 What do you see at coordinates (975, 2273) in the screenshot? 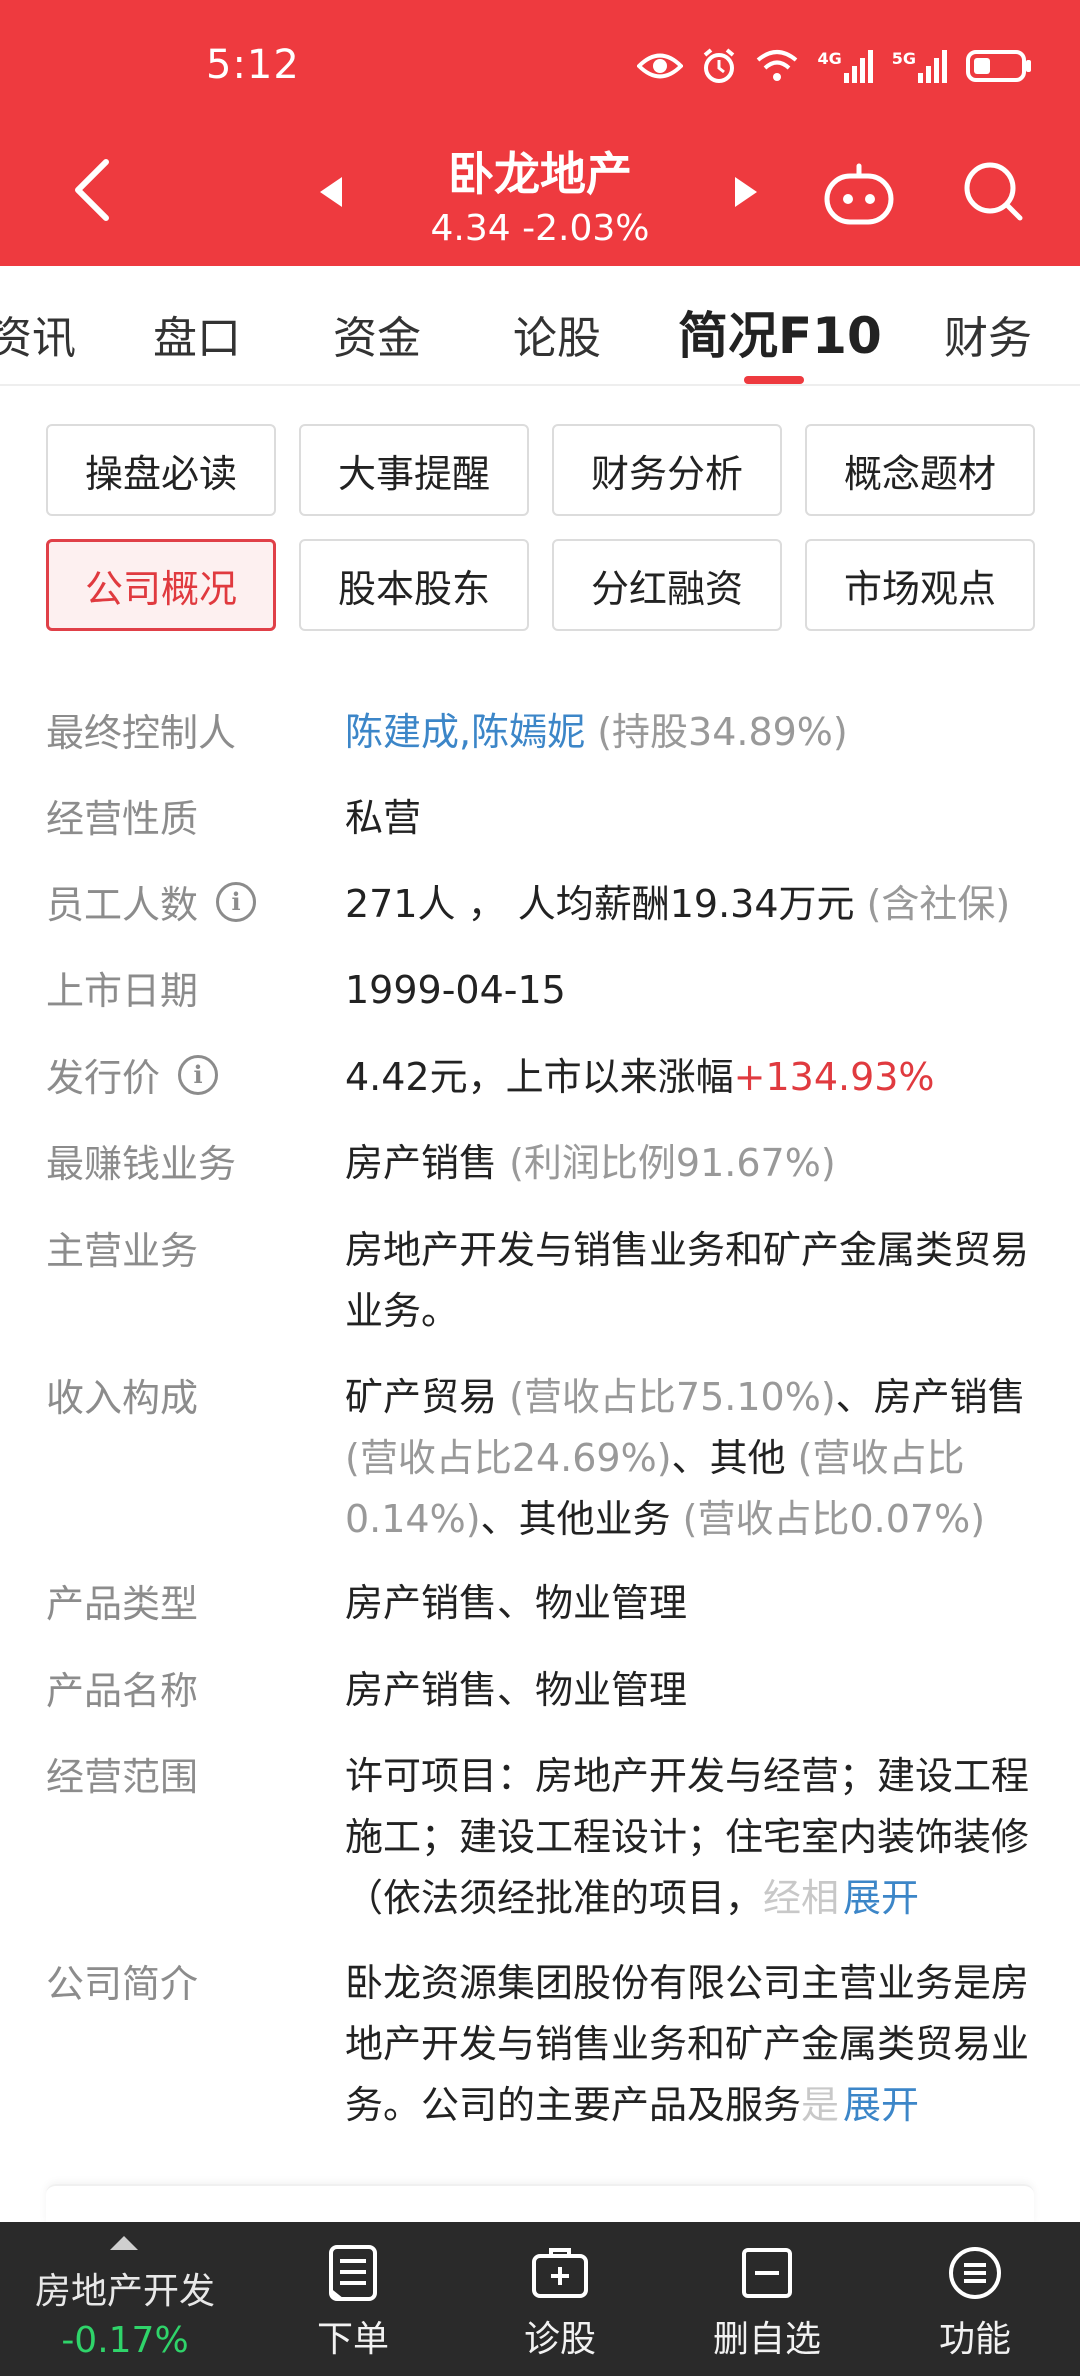
I see `menu-circle-icon` at bounding box center [975, 2273].